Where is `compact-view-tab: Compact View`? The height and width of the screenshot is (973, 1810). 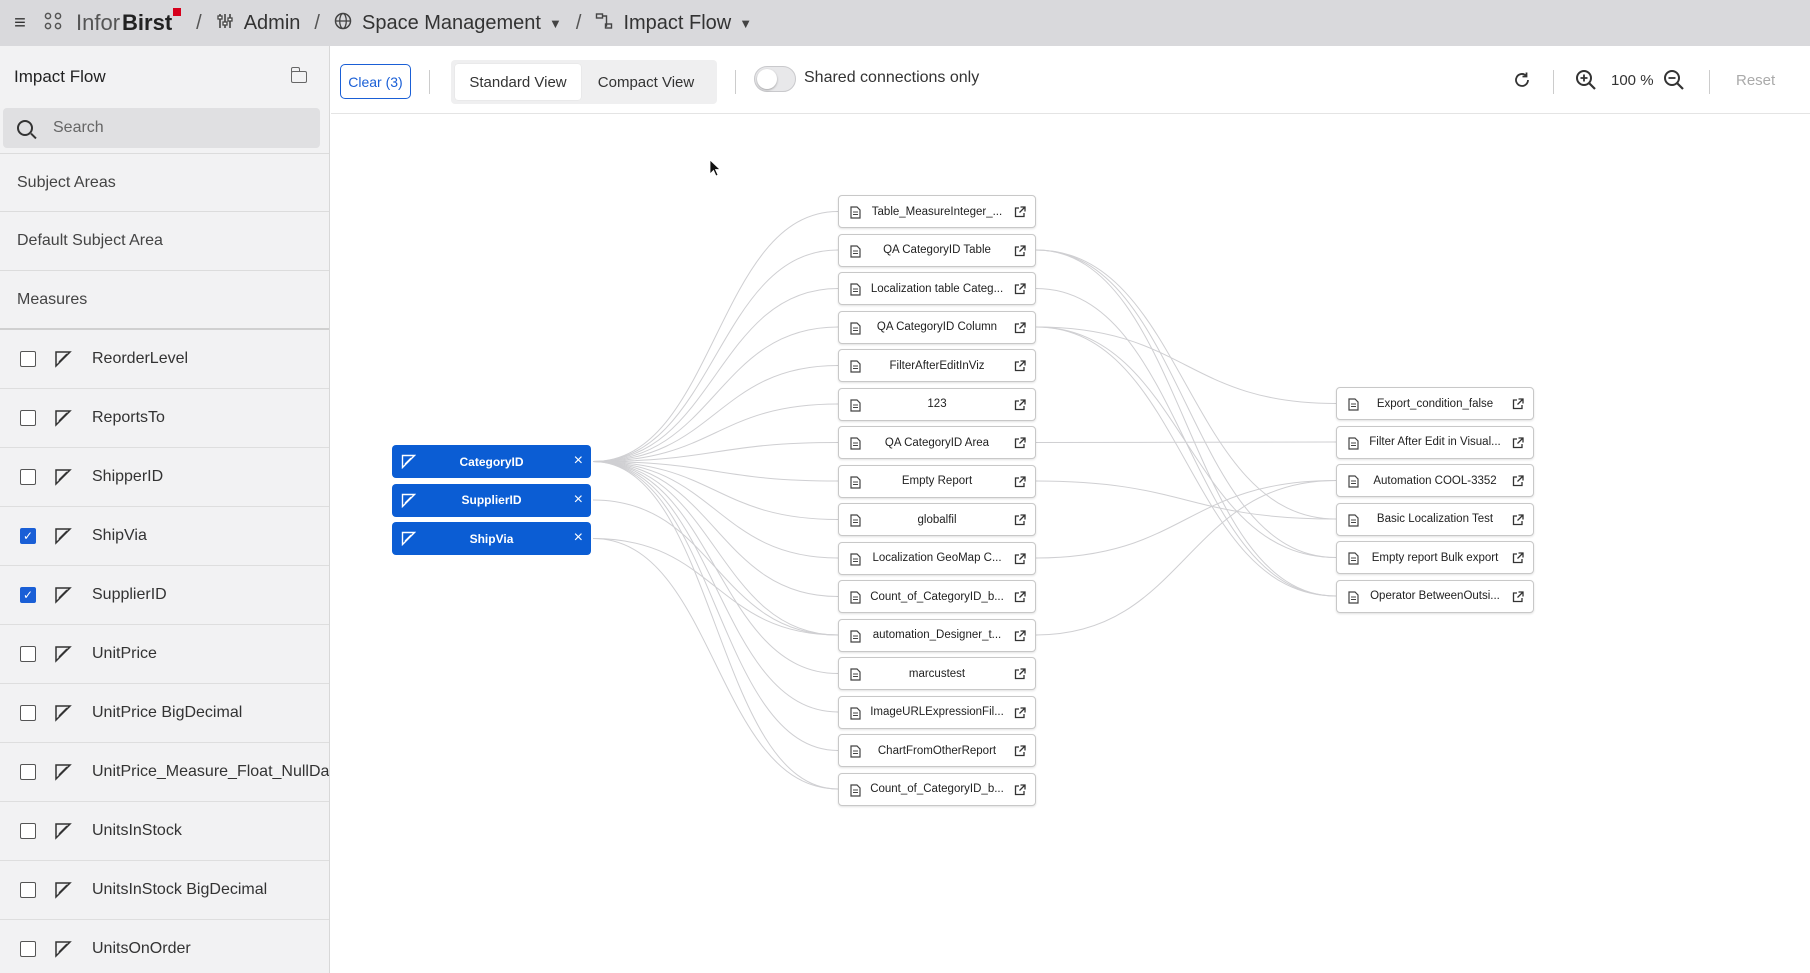
compact-view-tab: Compact View is located at coordinates (646, 82).